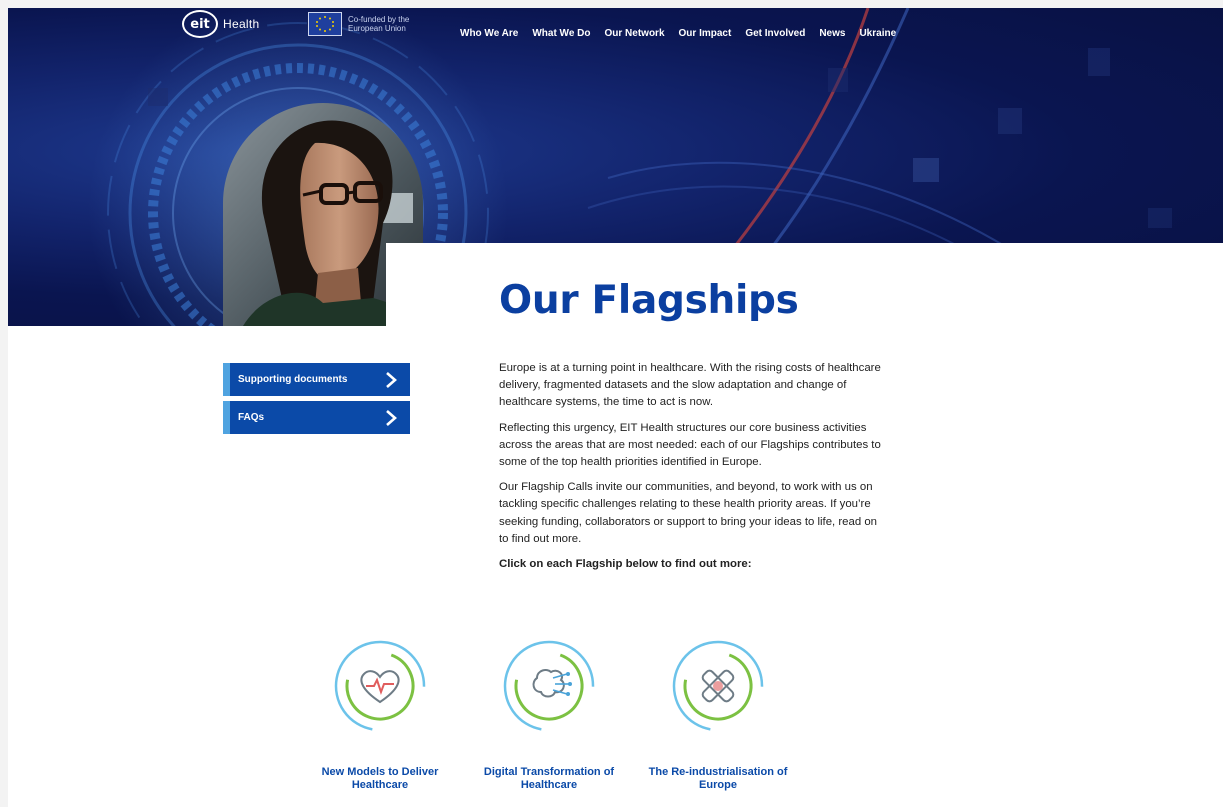  I want to click on supporting-documents-button: Supporting documents, so click(316, 379).